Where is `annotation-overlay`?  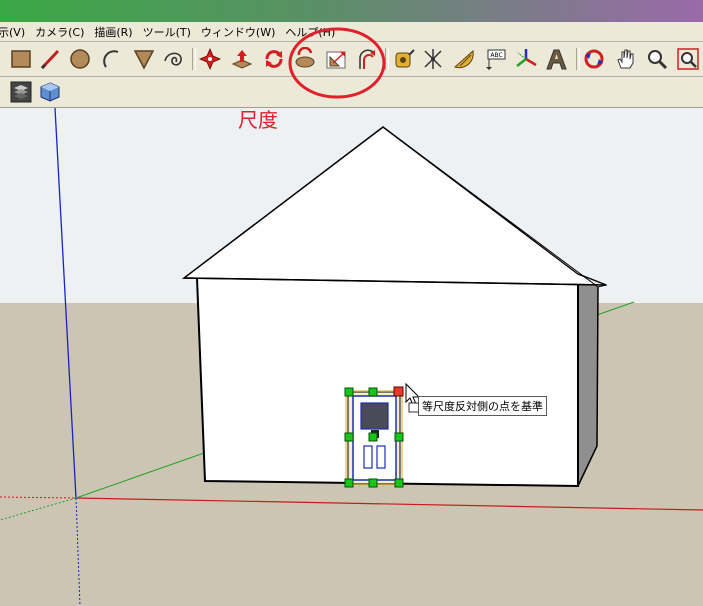 annotation-overlay is located at coordinates (337, 63).